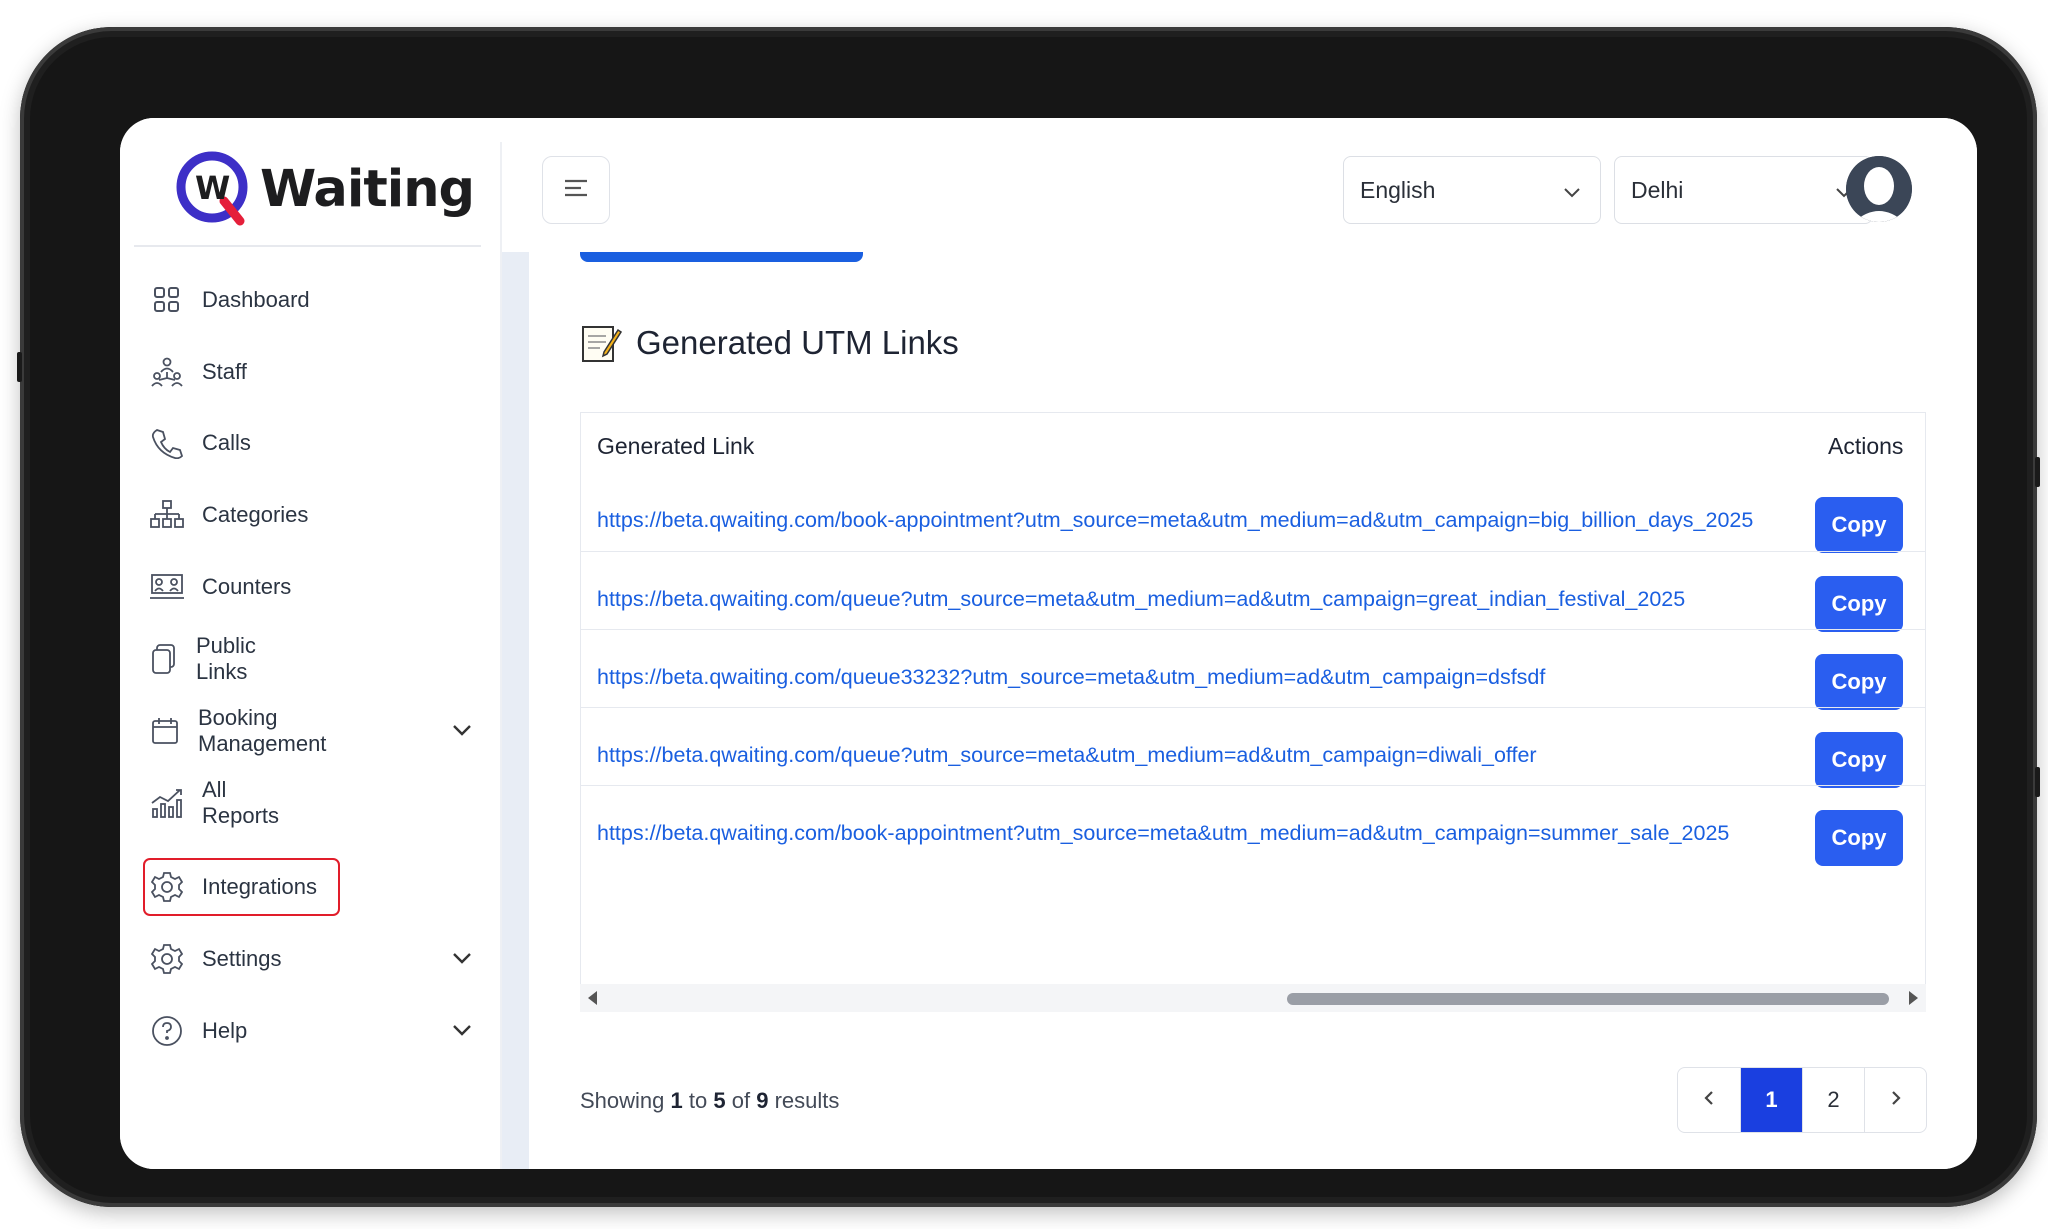 The height and width of the screenshot is (1229, 2048). What do you see at coordinates (1472, 190) in the screenshot?
I see `language-select: English` at bounding box center [1472, 190].